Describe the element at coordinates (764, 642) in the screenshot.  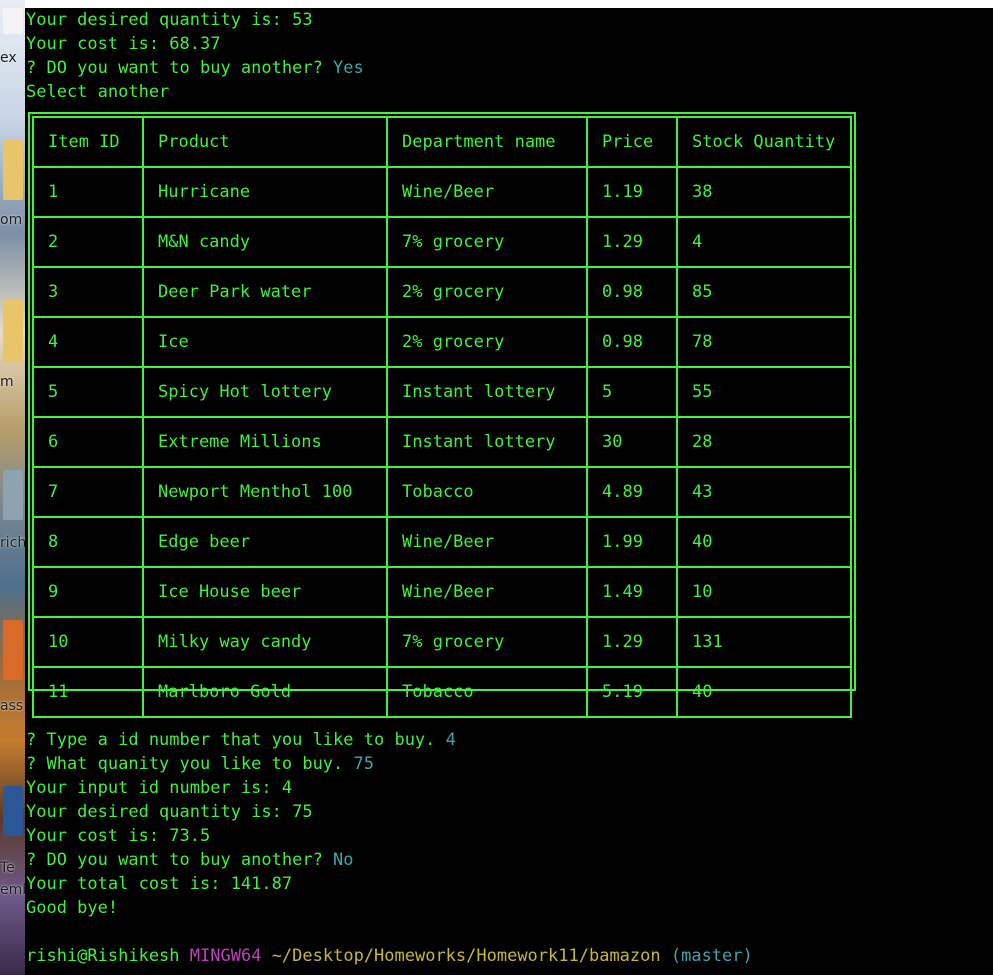
I see `cell-stock-quantity: 131` at that location.